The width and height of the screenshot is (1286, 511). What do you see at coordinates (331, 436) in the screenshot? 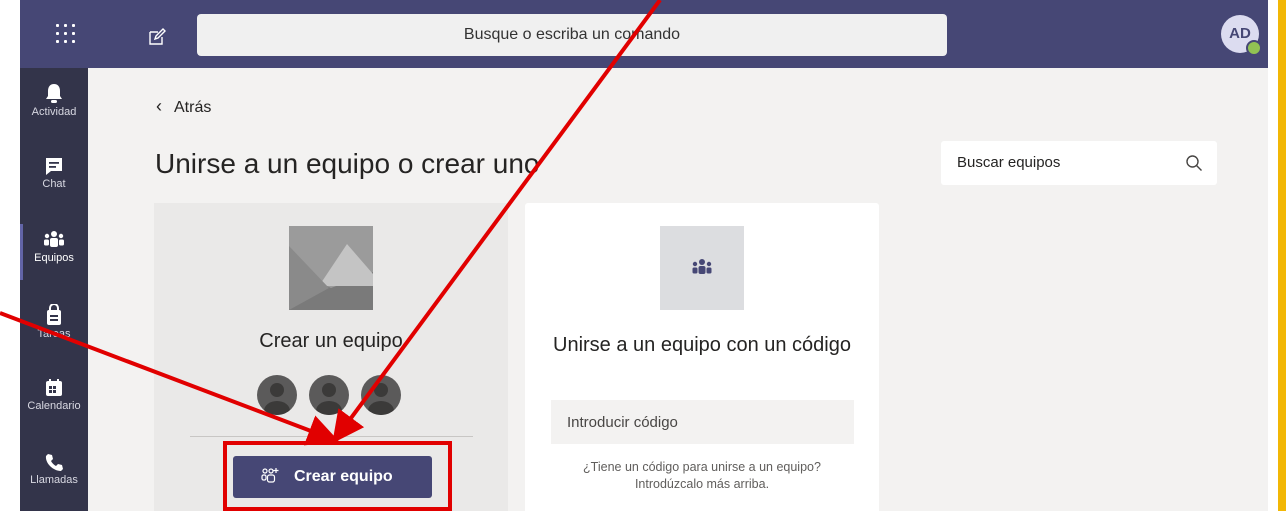
I see `card-divider` at bounding box center [331, 436].